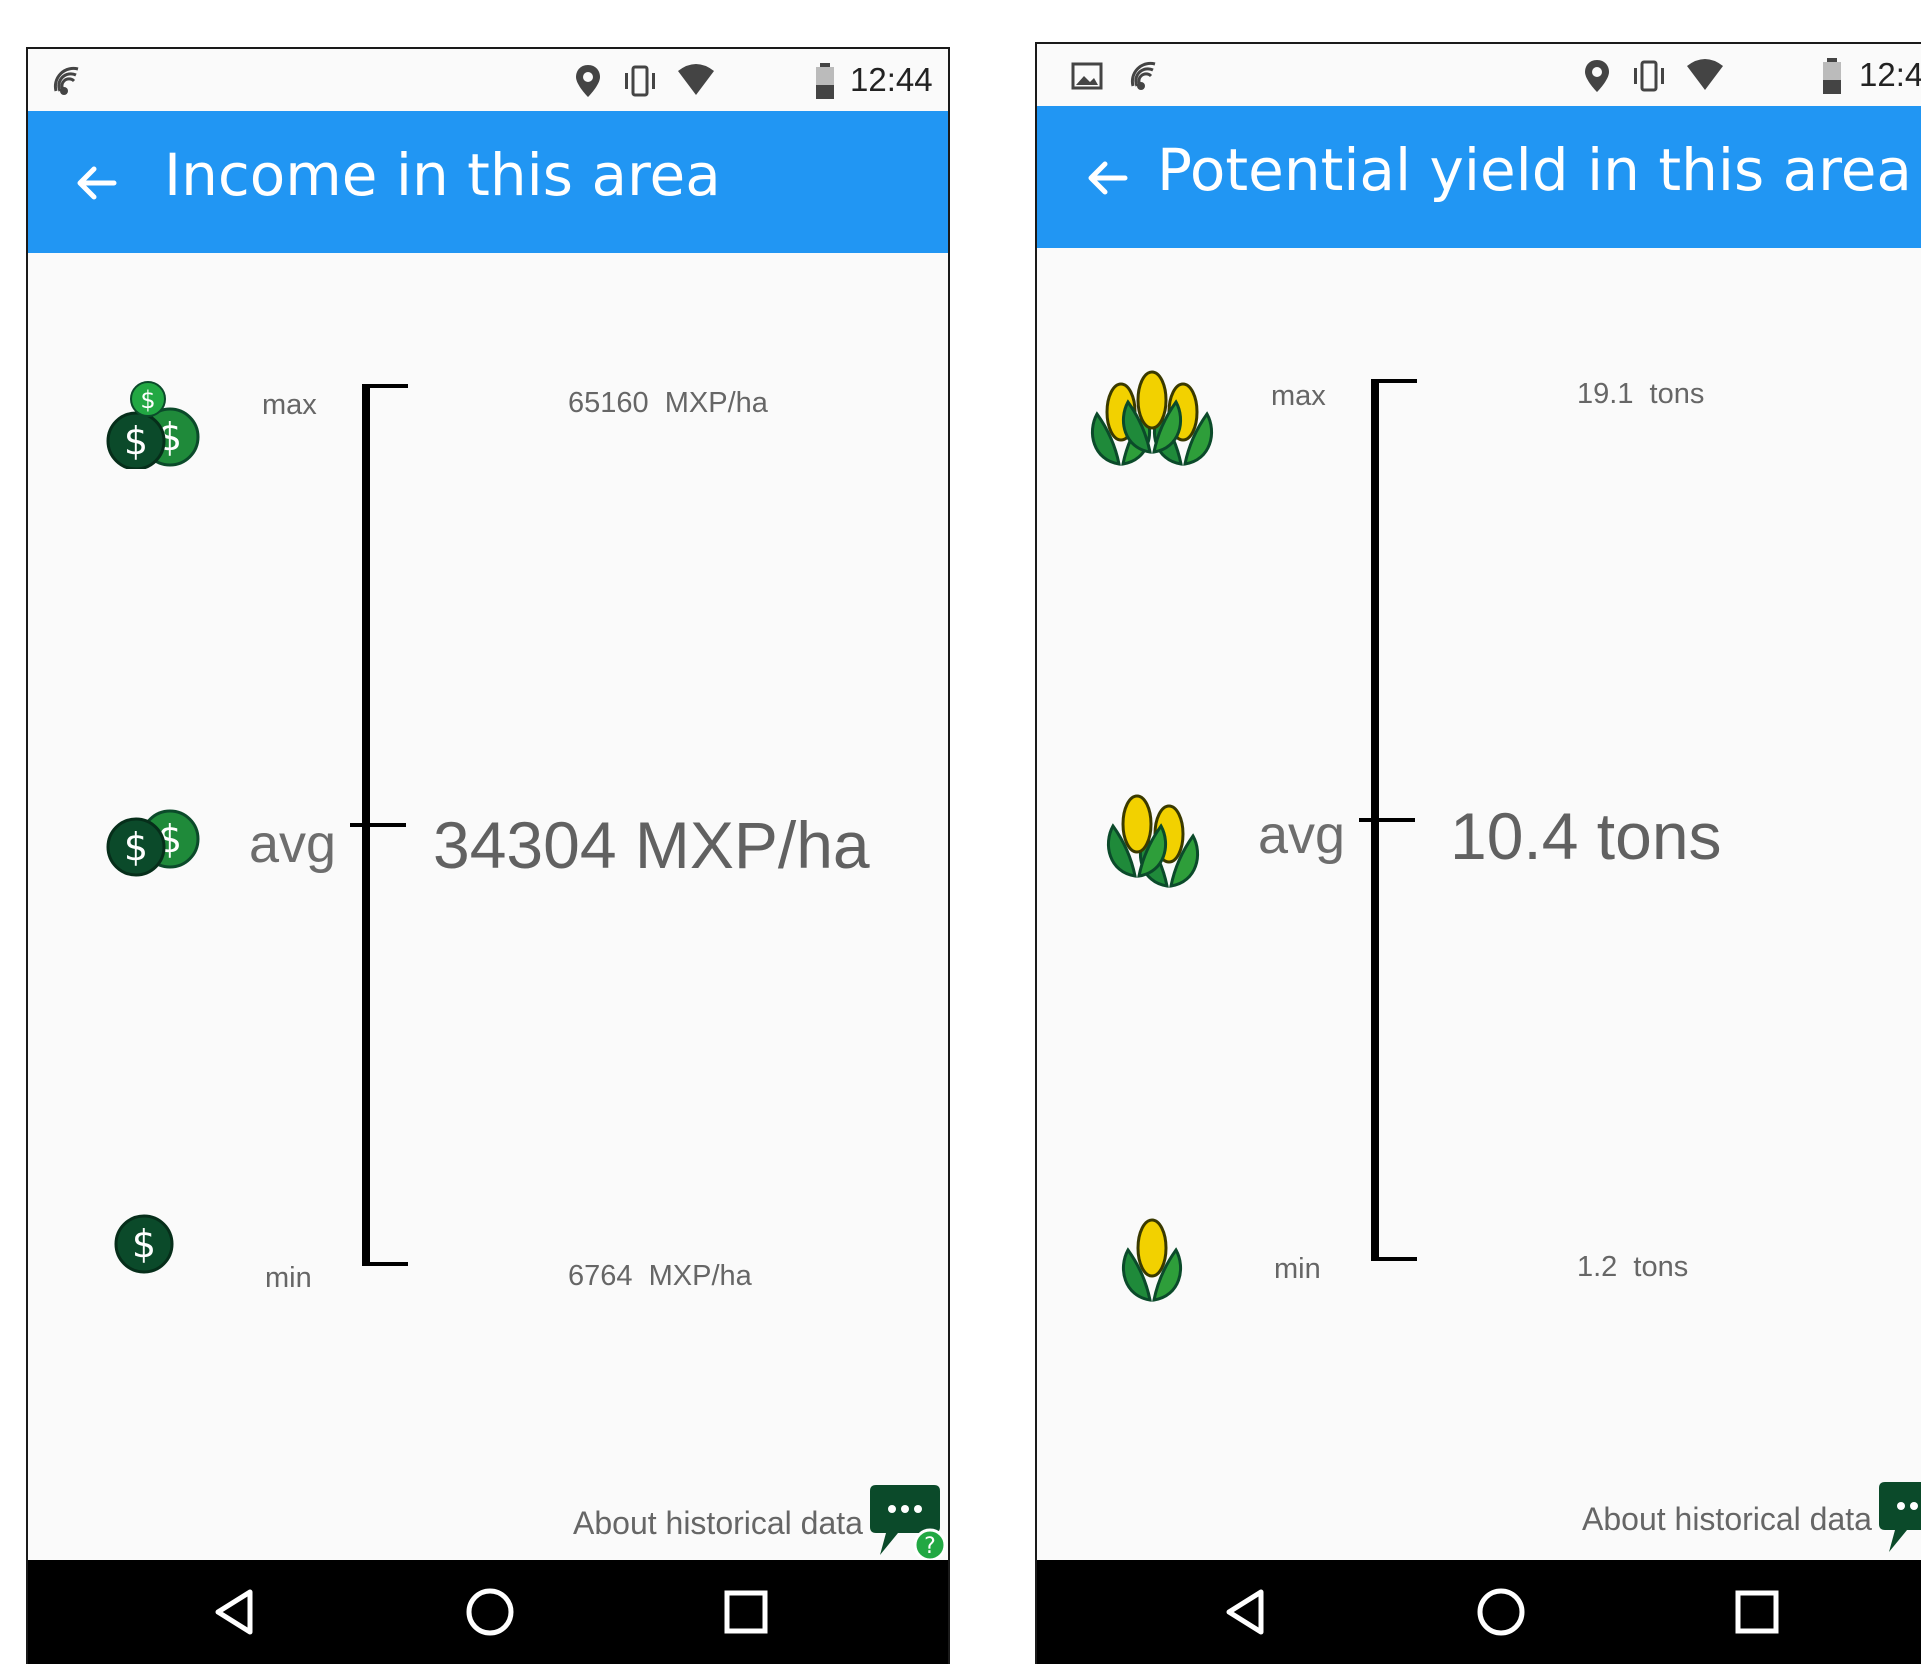 The height and width of the screenshot is (1664, 1921). I want to click on avg-value: 34304 MXP/ha, so click(651, 845).